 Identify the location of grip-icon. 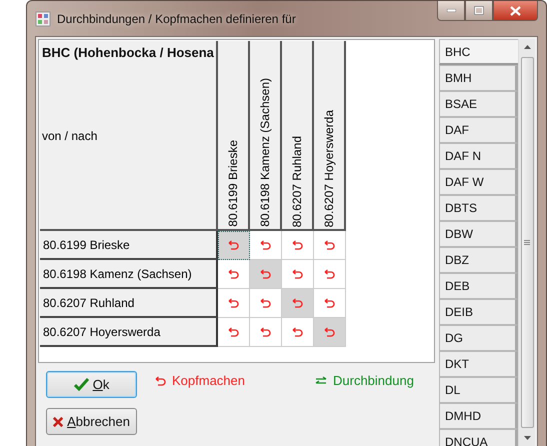
(527, 242).